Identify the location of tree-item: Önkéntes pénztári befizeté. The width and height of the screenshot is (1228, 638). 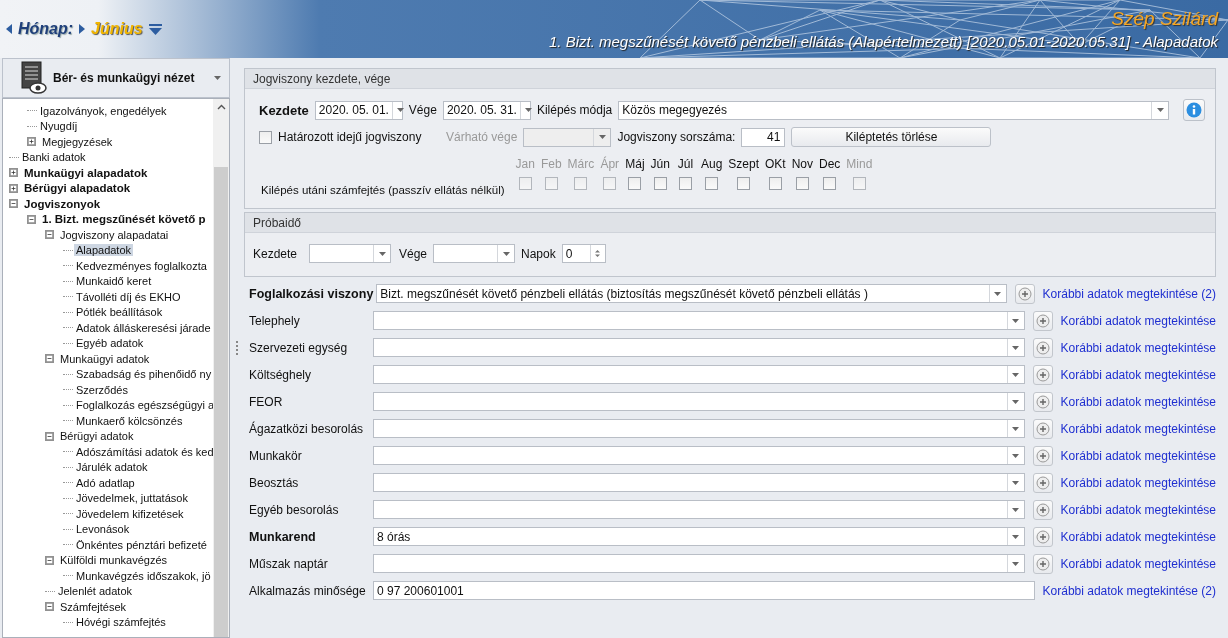
(141, 544).